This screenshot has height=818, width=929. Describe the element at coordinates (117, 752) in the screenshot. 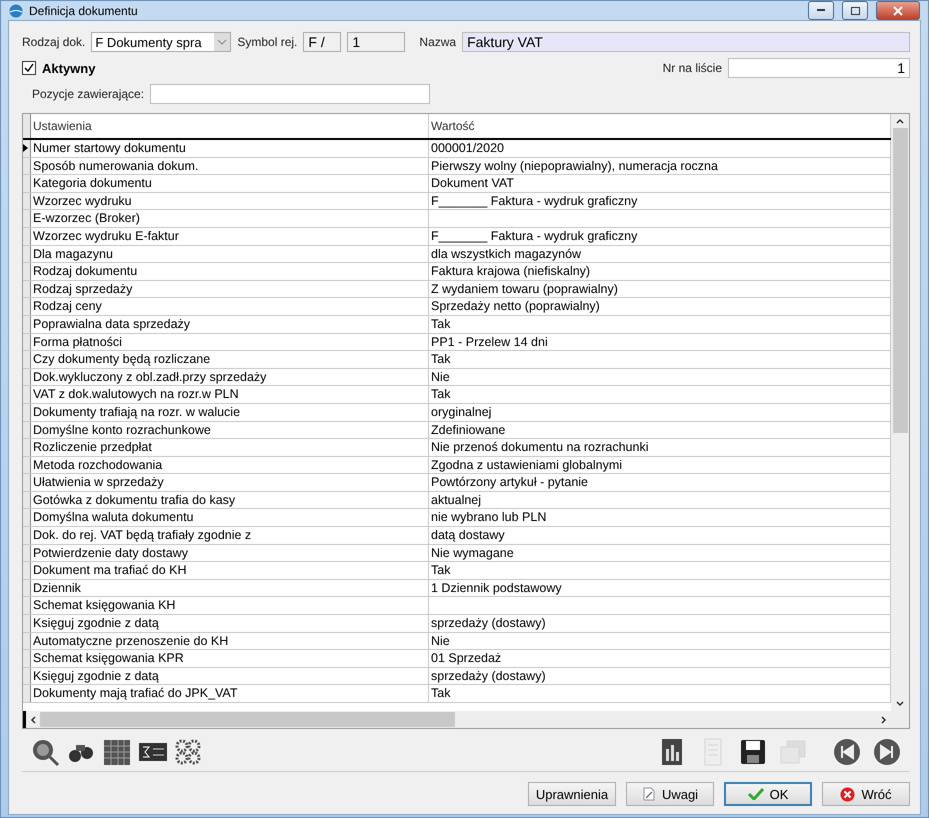

I see `table-icon` at that location.